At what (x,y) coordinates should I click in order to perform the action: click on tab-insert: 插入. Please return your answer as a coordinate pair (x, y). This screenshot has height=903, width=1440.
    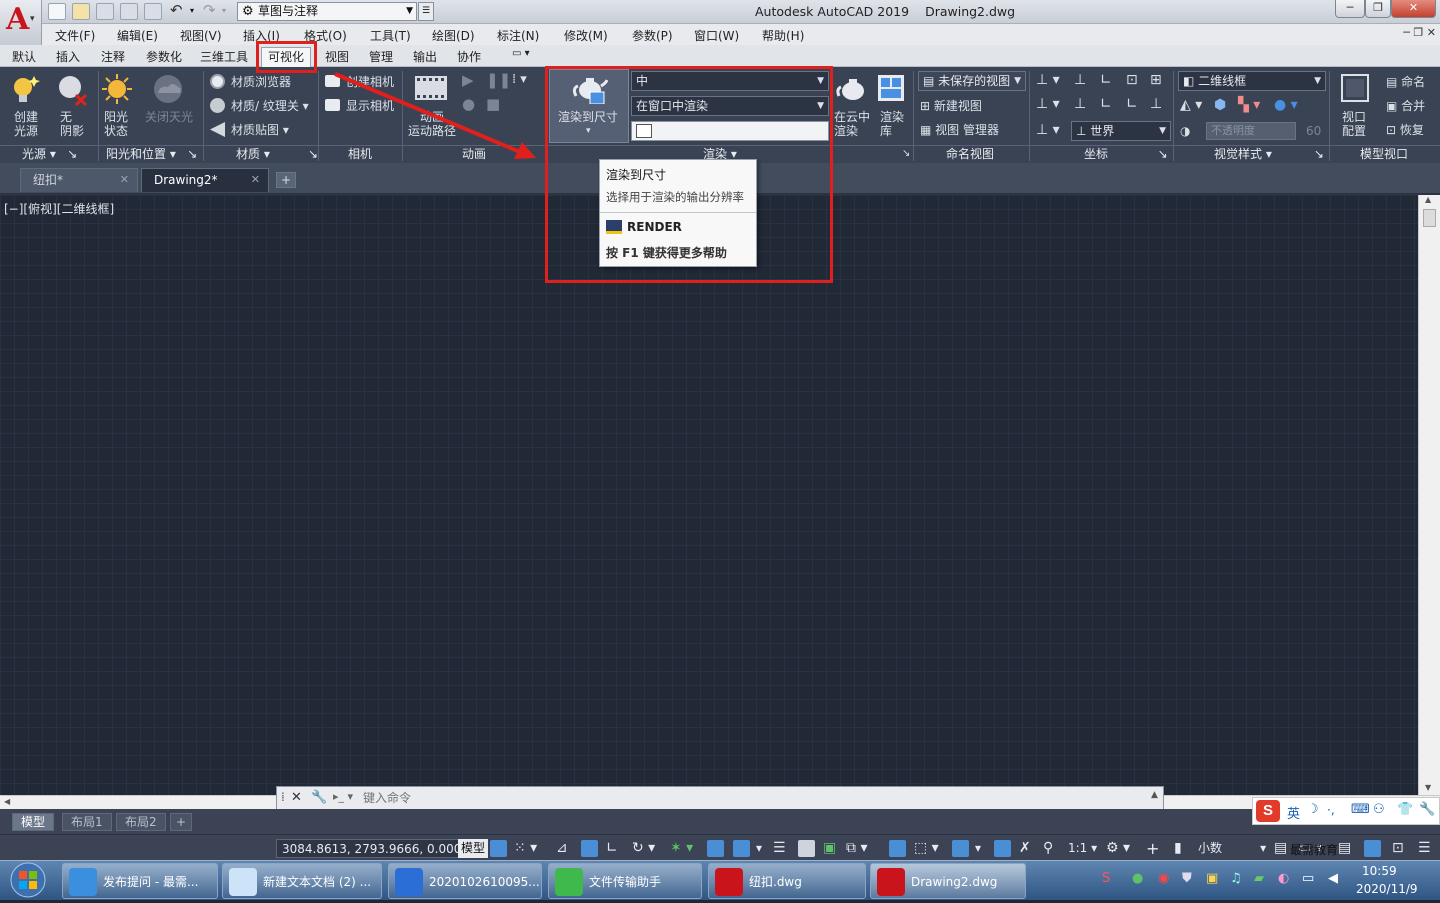
    Looking at the image, I should click on (68, 56).